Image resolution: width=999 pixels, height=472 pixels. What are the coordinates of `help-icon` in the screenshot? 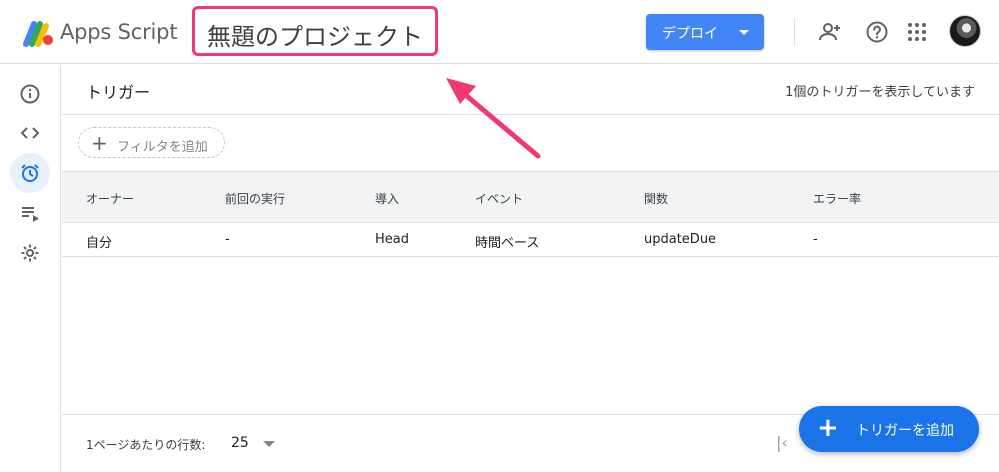 It's located at (877, 32).